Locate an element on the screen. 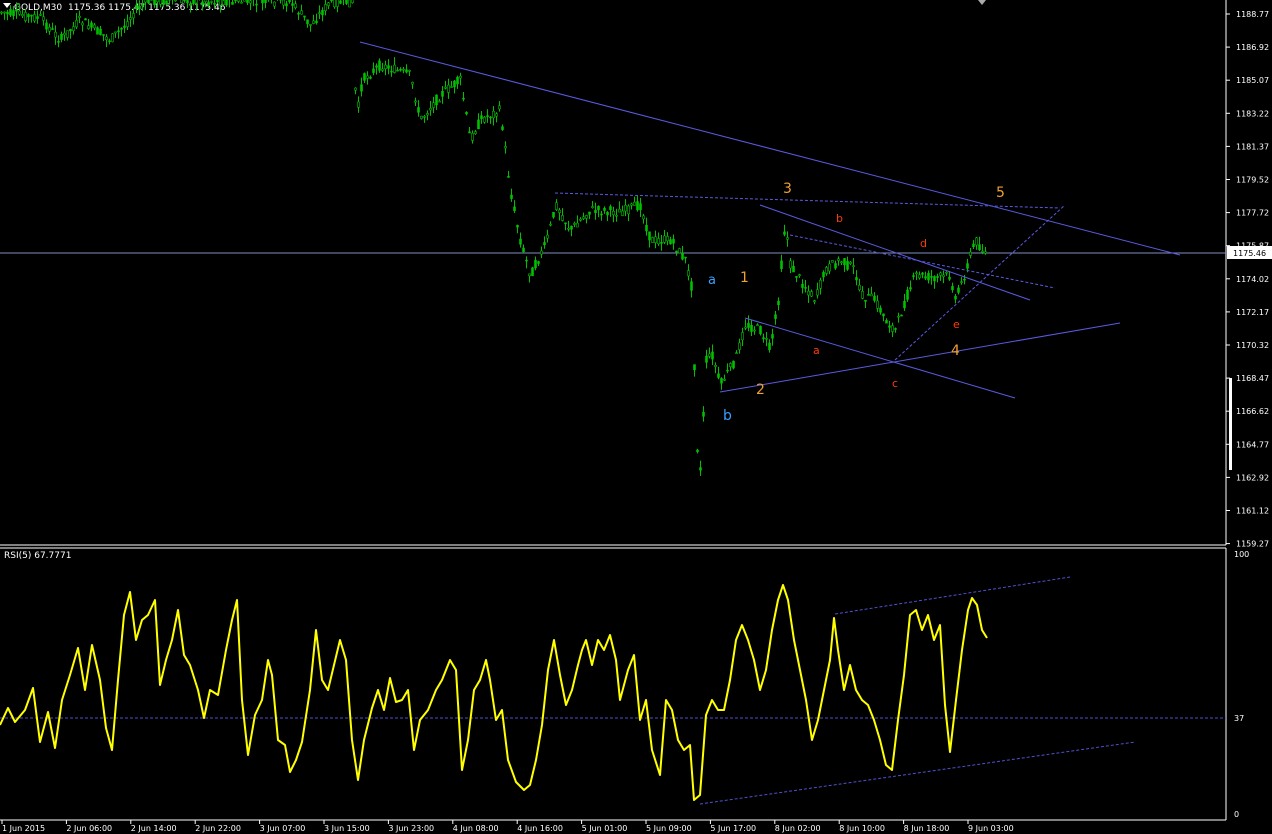  price-tick-label: 1181.37 is located at coordinates (1252, 146).